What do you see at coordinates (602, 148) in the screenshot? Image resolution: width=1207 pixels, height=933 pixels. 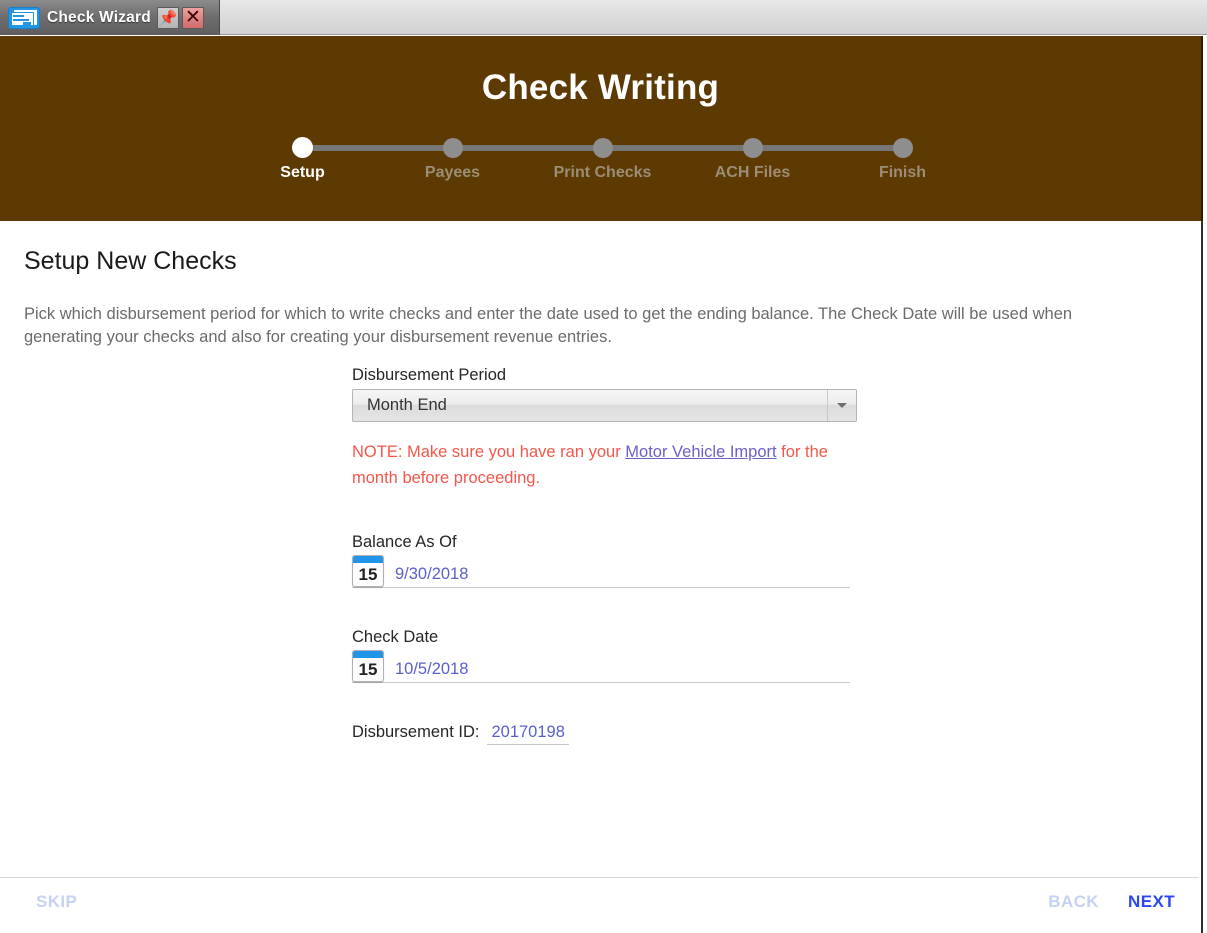 I see `step-dot-print-checks` at bounding box center [602, 148].